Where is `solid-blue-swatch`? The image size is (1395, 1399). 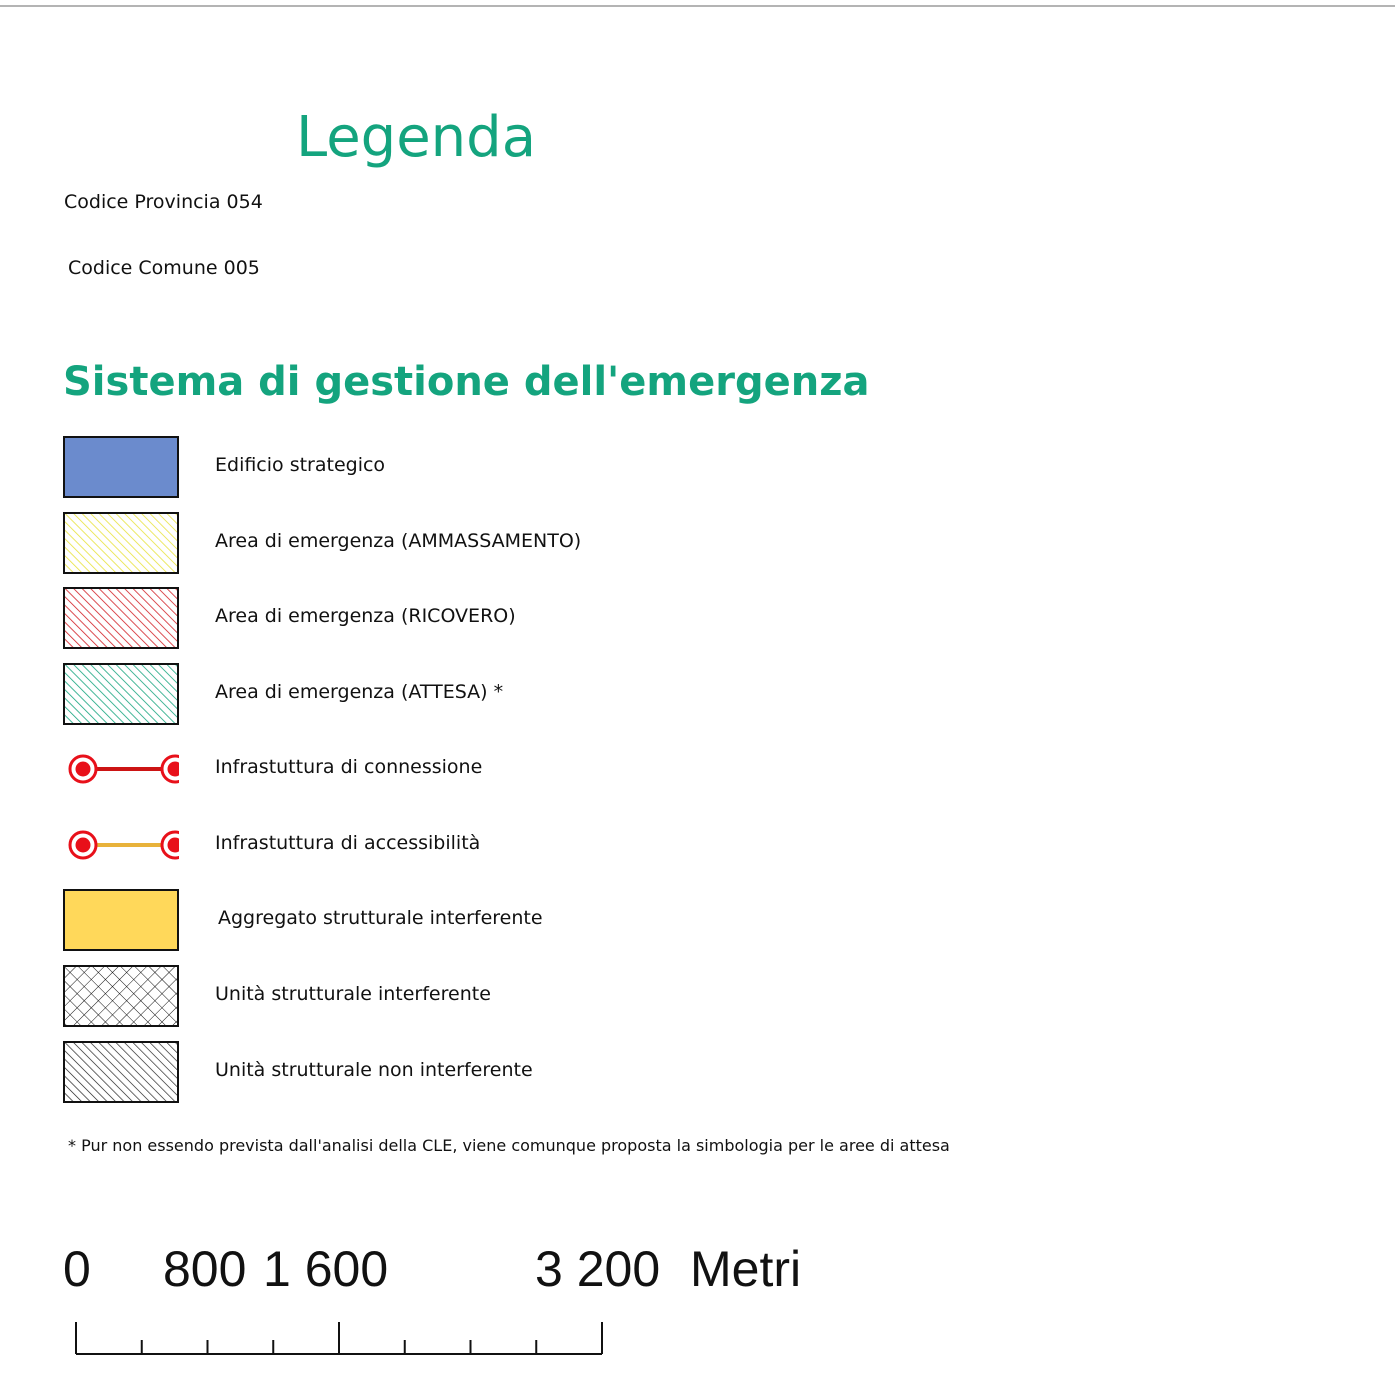 solid-blue-swatch is located at coordinates (121, 467).